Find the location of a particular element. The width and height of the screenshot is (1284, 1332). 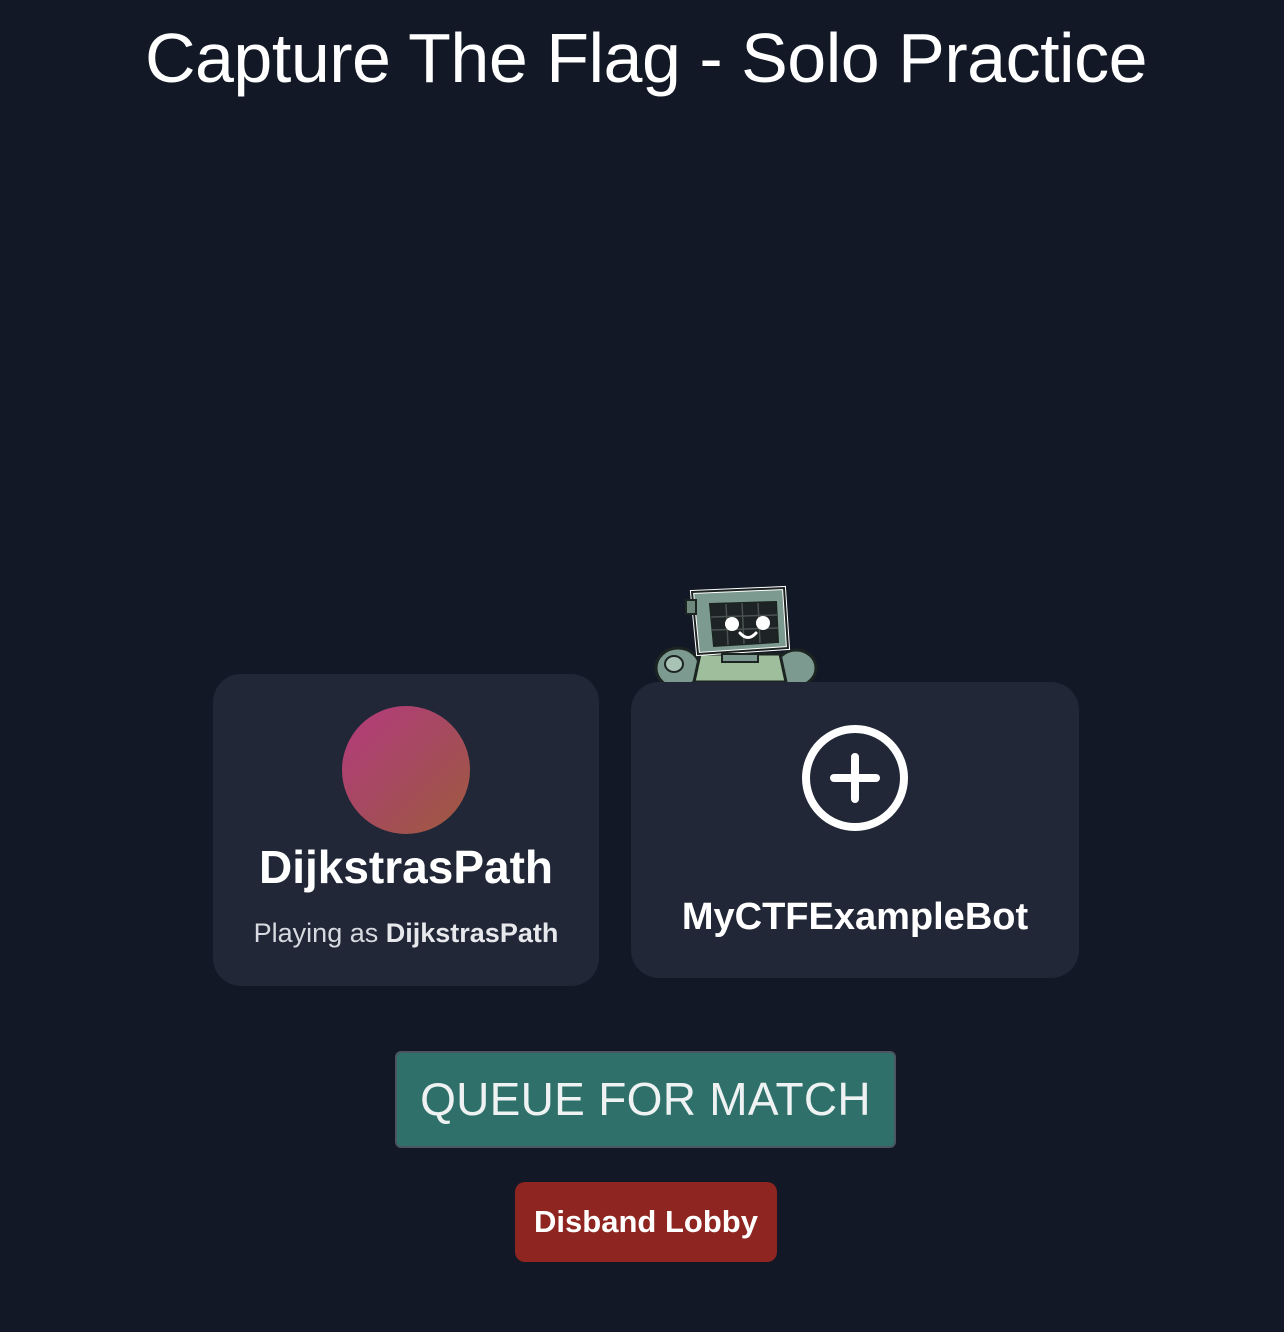

playing-as-text: Playing as DijkstrasPath is located at coordinates (406, 933).